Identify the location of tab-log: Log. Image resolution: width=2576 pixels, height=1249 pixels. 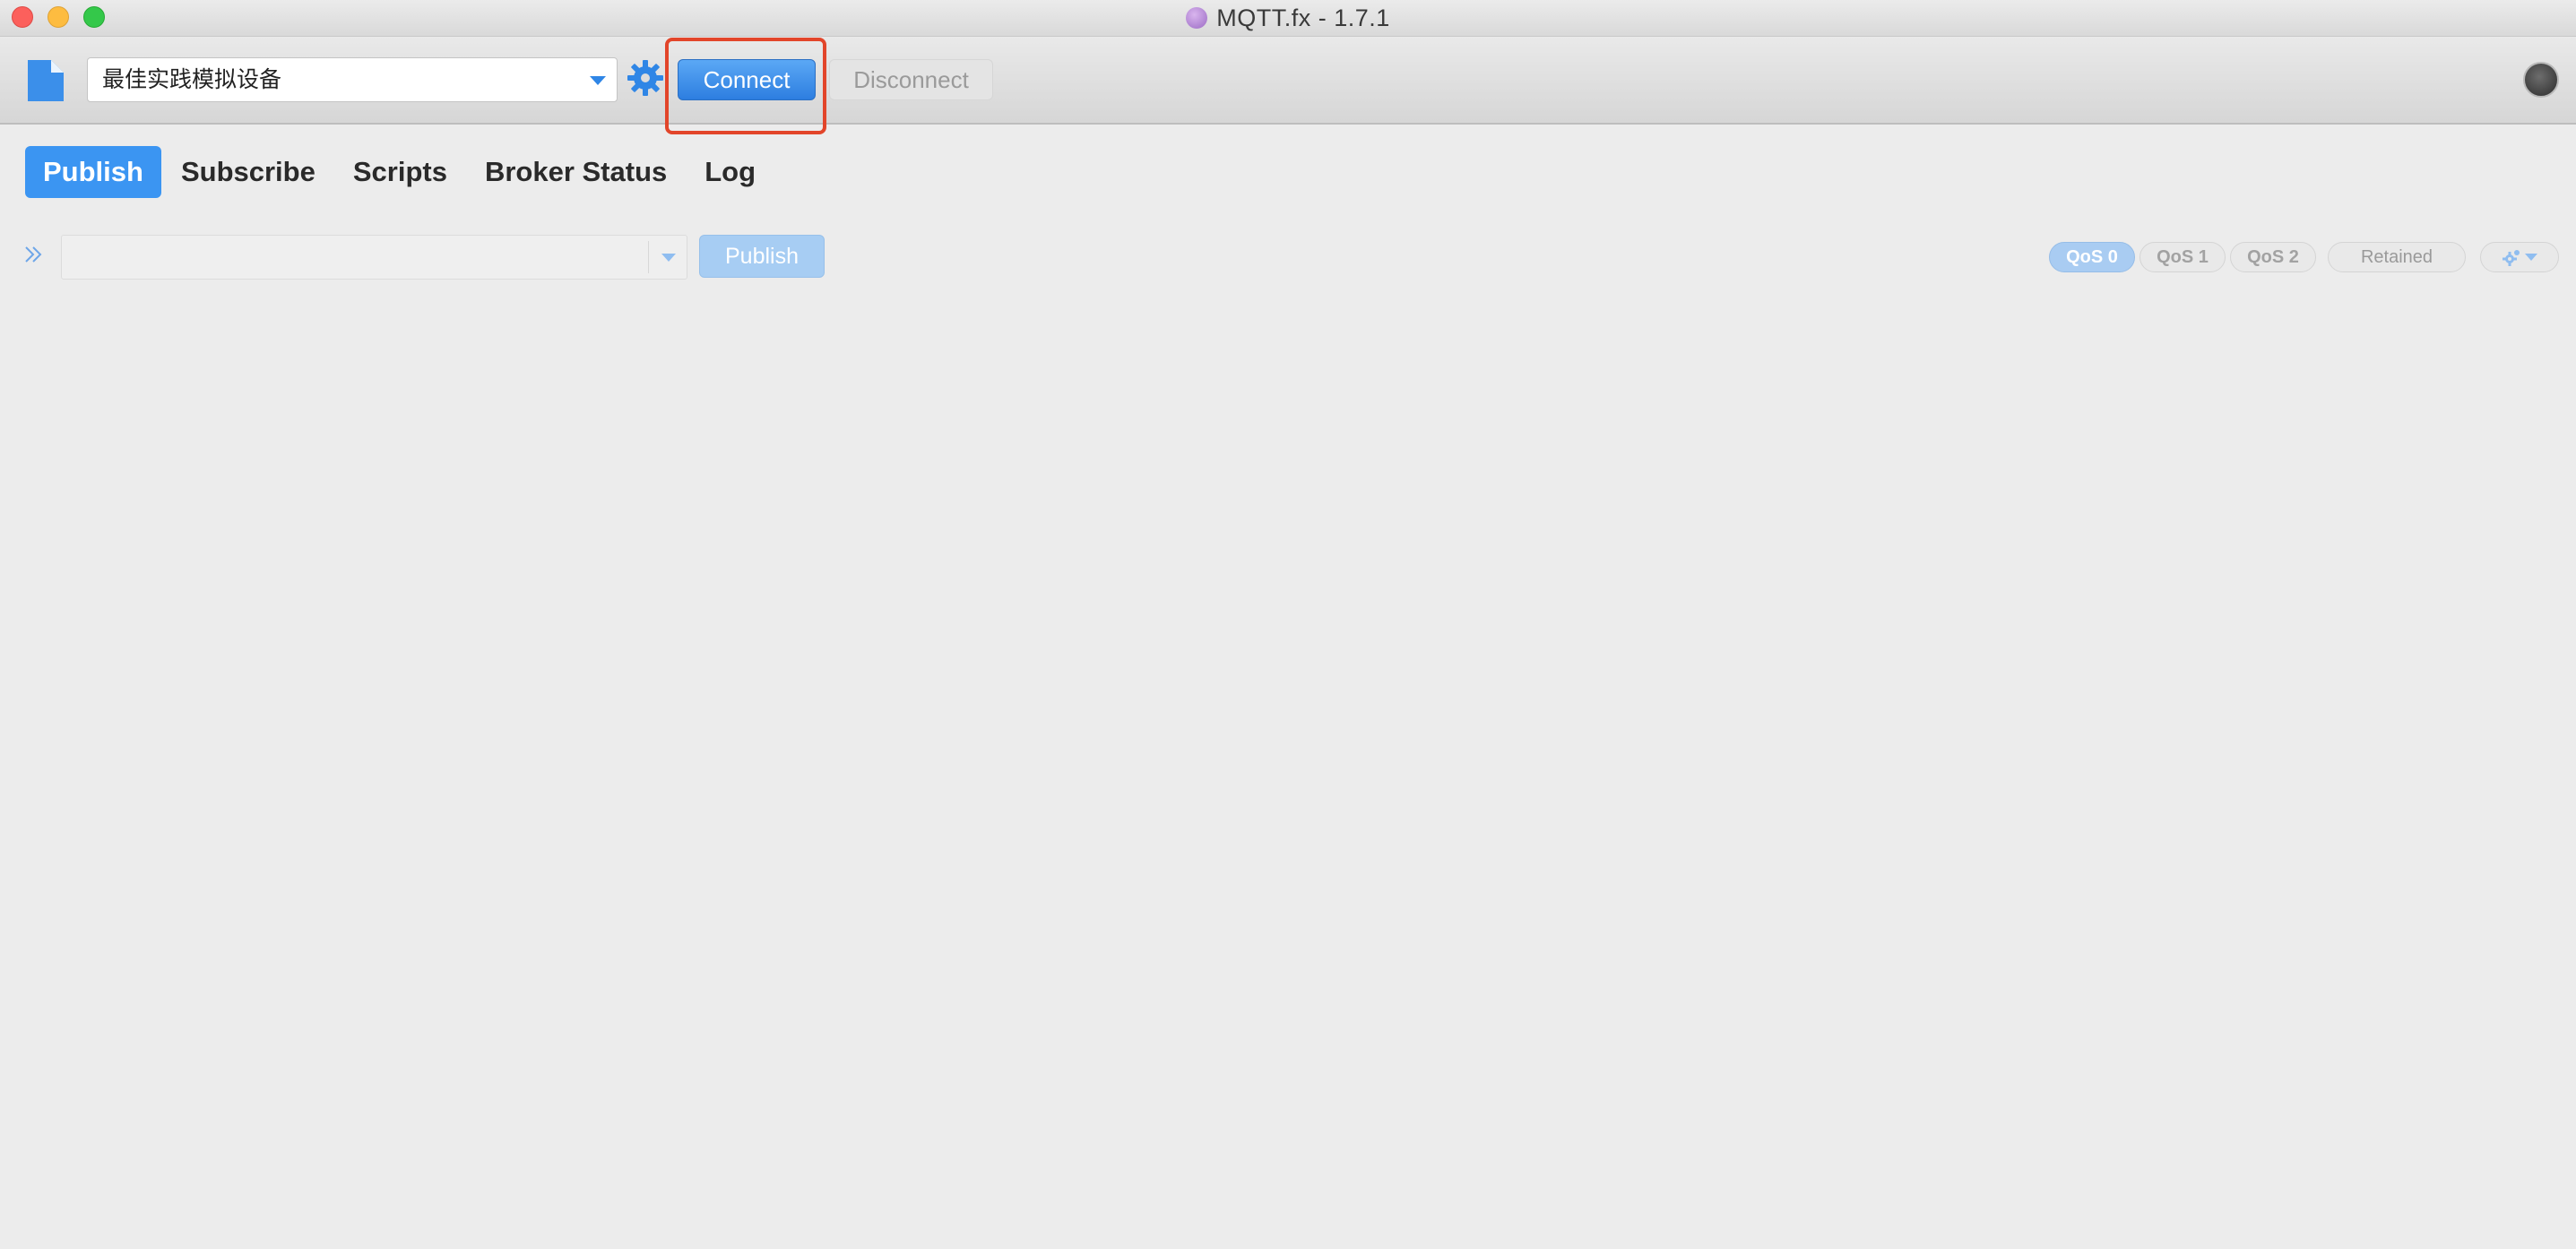
(730, 172).